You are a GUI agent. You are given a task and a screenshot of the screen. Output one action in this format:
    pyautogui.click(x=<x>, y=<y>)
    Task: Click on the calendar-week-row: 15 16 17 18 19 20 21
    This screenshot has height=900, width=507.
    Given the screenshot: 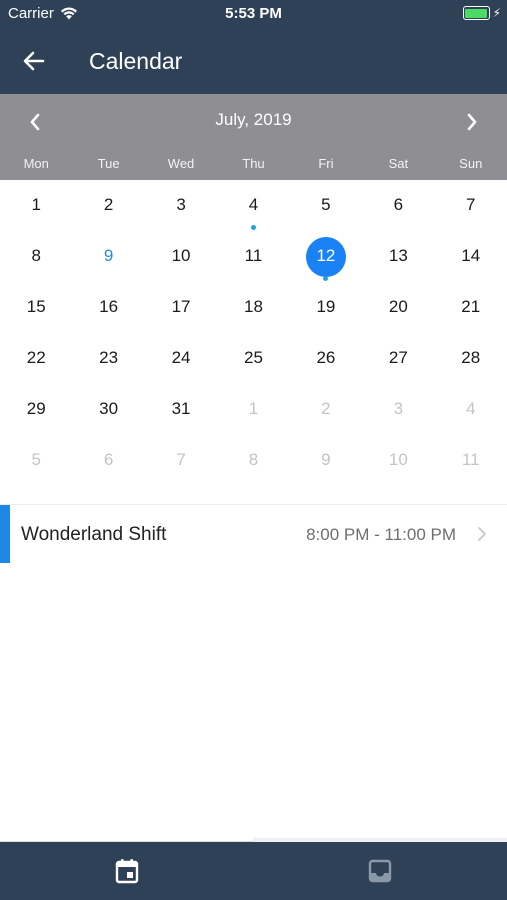 What is the action you would take?
    pyautogui.click(x=253, y=307)
    